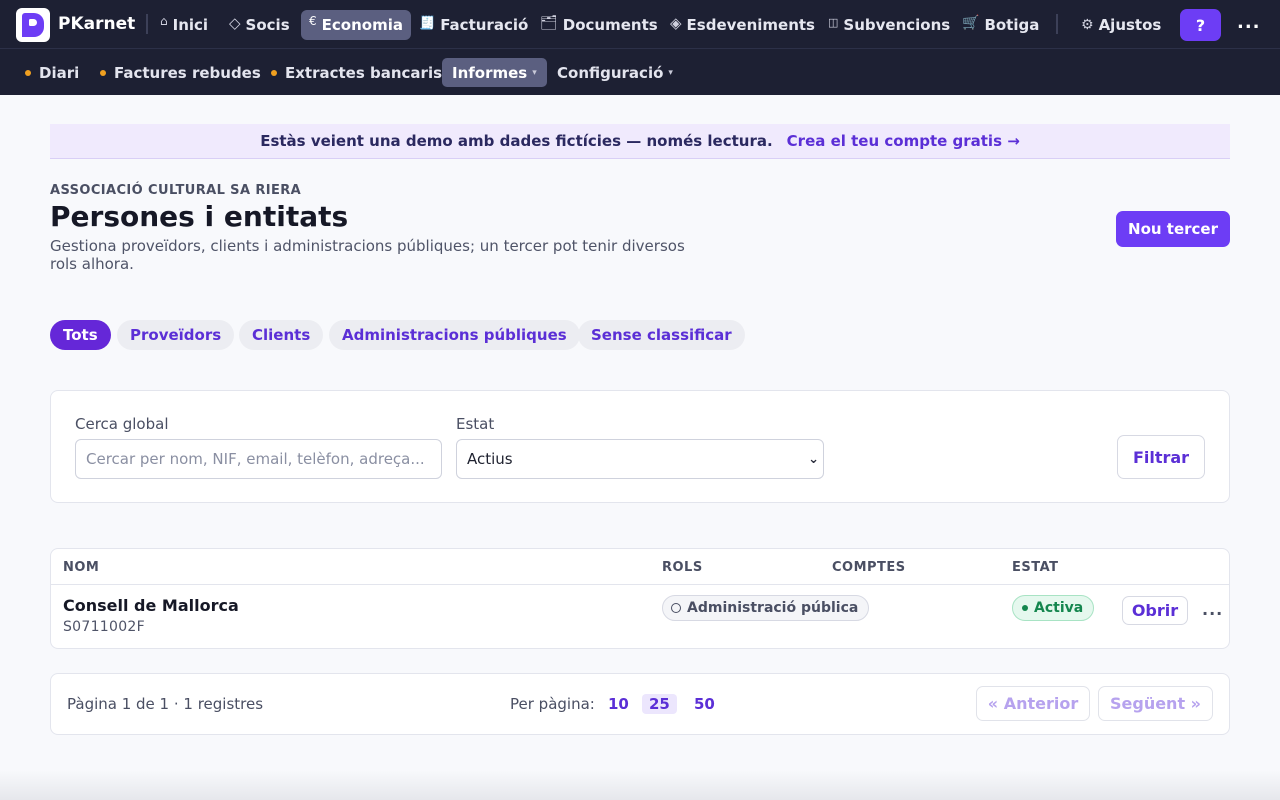  What do you see at coordinates (971, 23) in the screenshot?
I see `cart-icon: 🛒` at bounding box center [971, 23].